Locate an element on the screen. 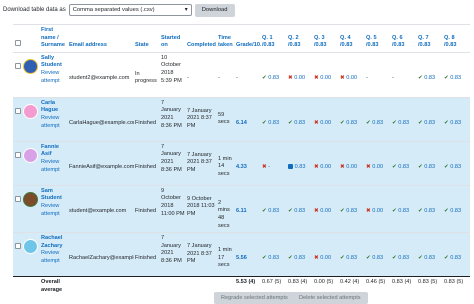 This screenshot has height=304, width=474. question-header: Q. 6/0.83 is located at coordinates (404, 38).